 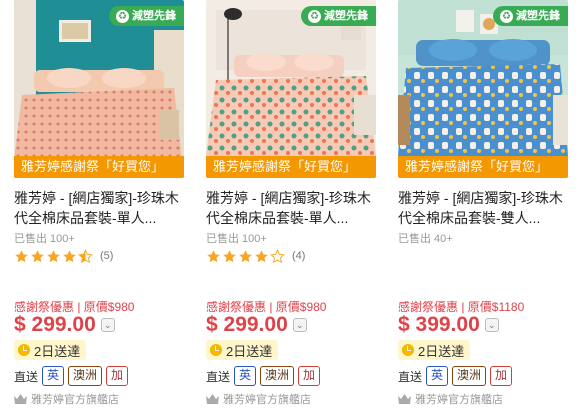 What do you see at coordinates (277, 255) in the screenshot?
I see `empty-star-icon` at bounding box center [277, 255].